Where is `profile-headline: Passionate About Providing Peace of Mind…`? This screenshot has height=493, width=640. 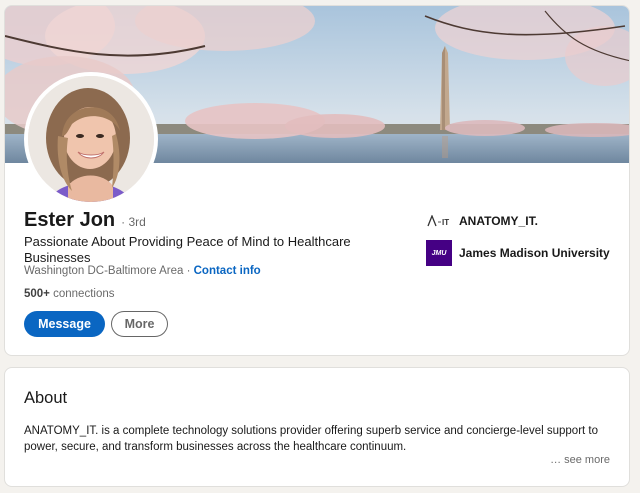 profile-headline: Passionate About Providing Peace of Mind… is located at coordinates (187, 249).